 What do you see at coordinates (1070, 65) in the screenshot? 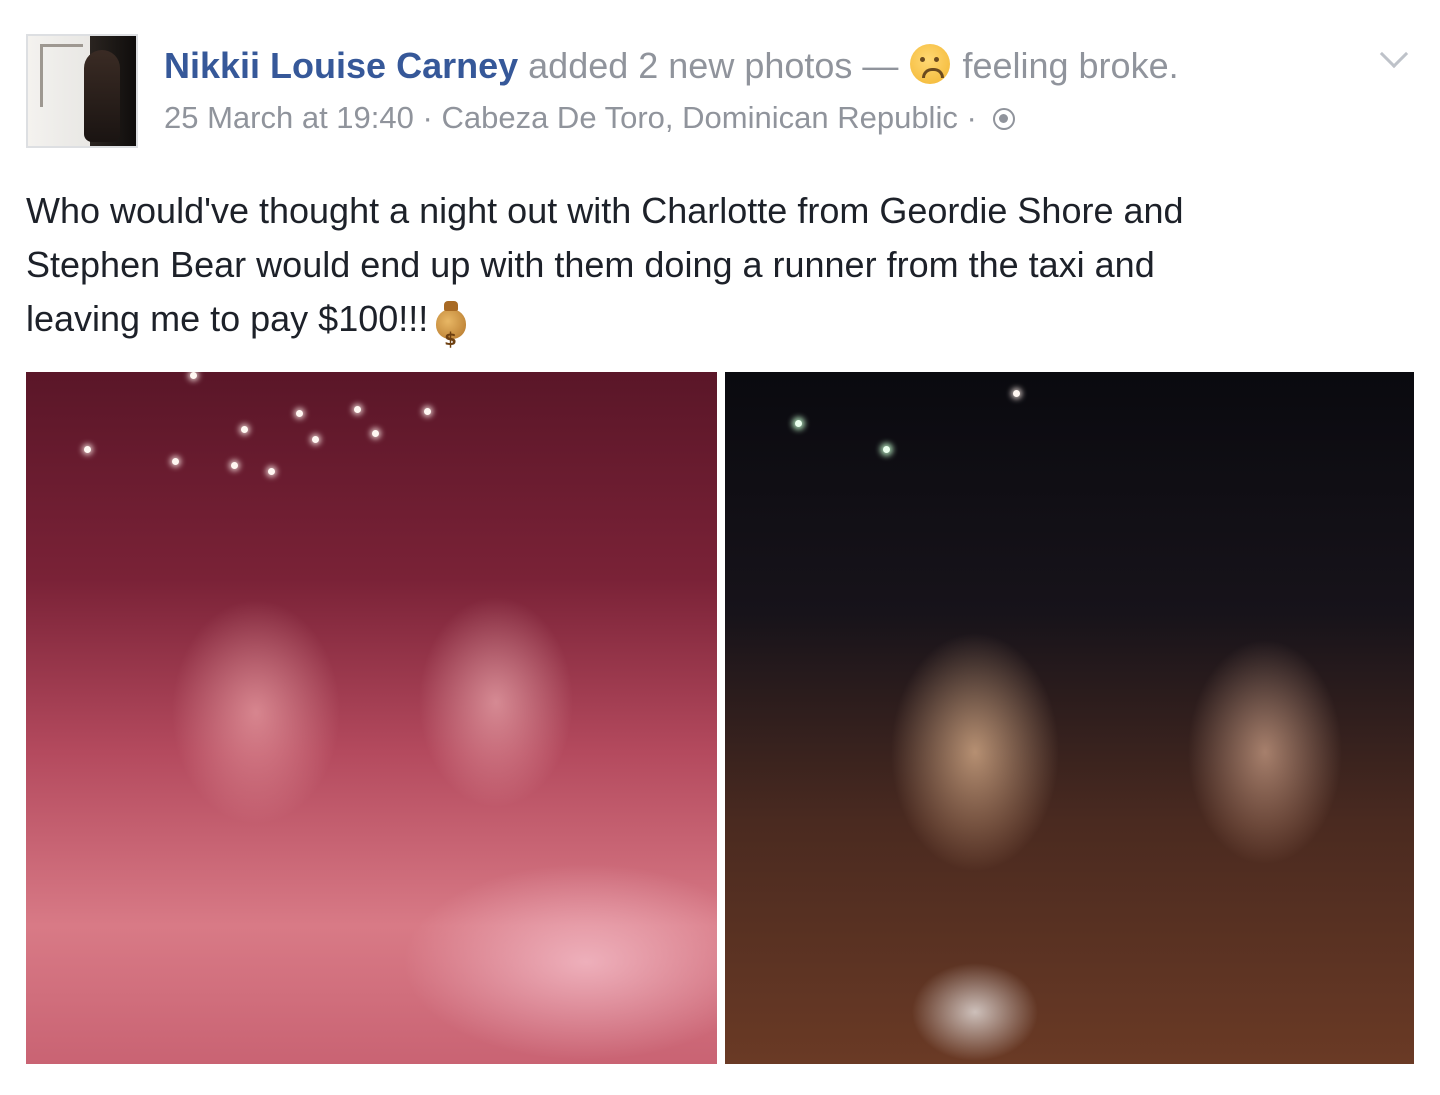
I see `feeling-text: feeling broke.` at bounding box center [1070, 65].